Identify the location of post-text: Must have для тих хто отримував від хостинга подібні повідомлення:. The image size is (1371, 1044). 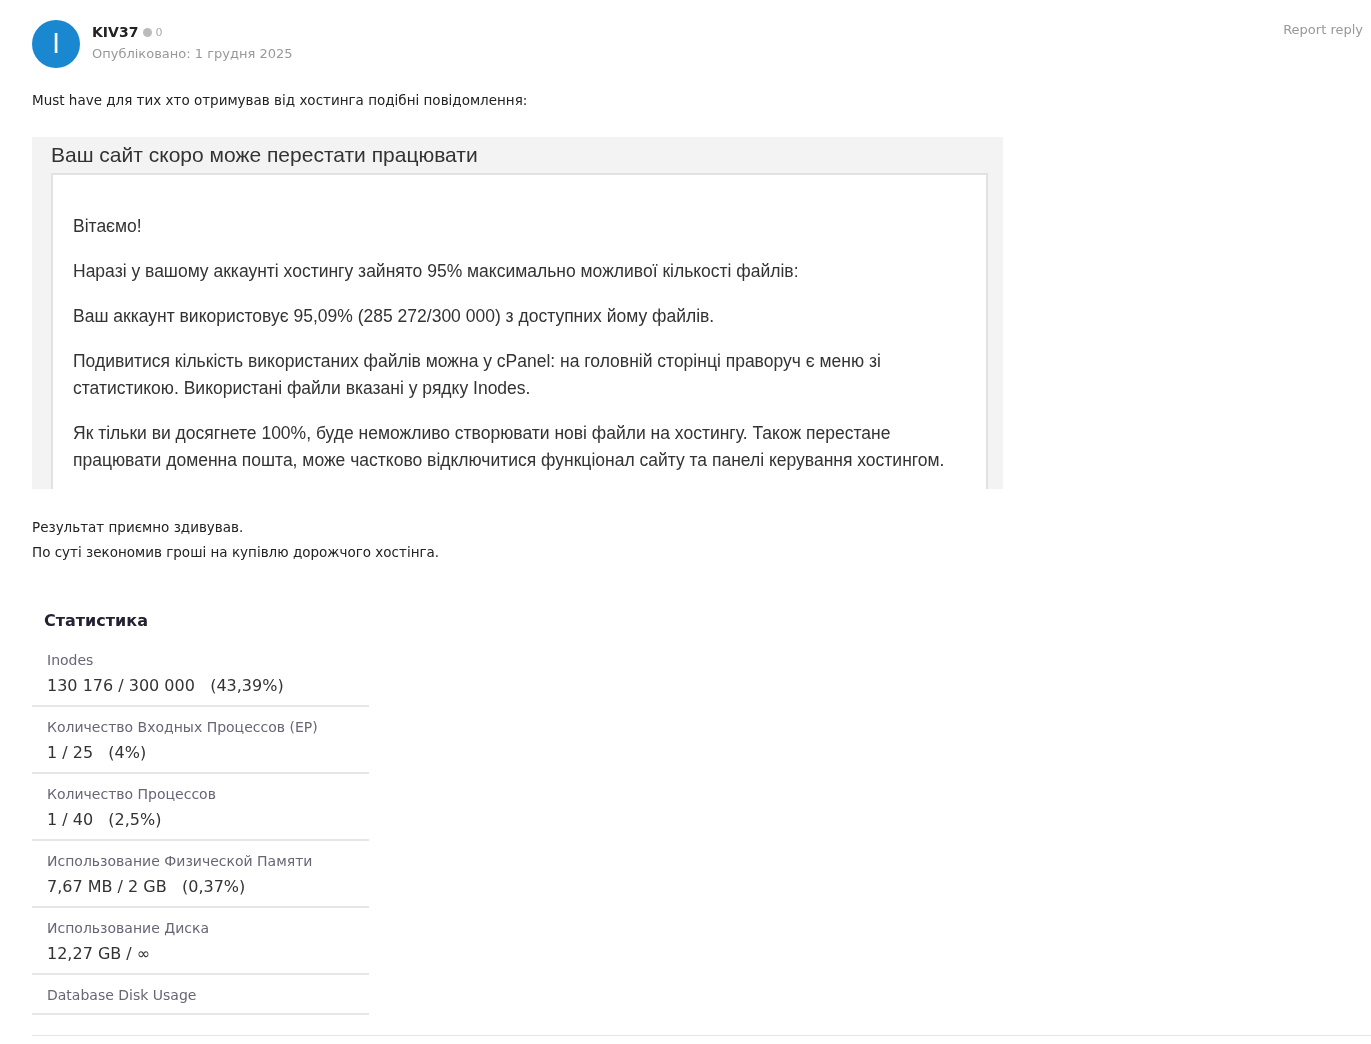
(280, 100).